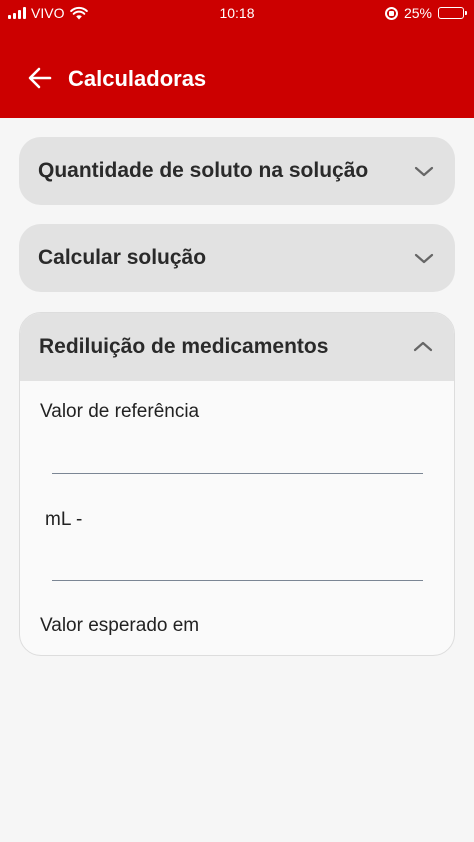 The image size is (474, 842). Describe the element at coordinates (237, 14) in the screenshot. I see `status-bar: VIVO 10:18 25%` at that location.